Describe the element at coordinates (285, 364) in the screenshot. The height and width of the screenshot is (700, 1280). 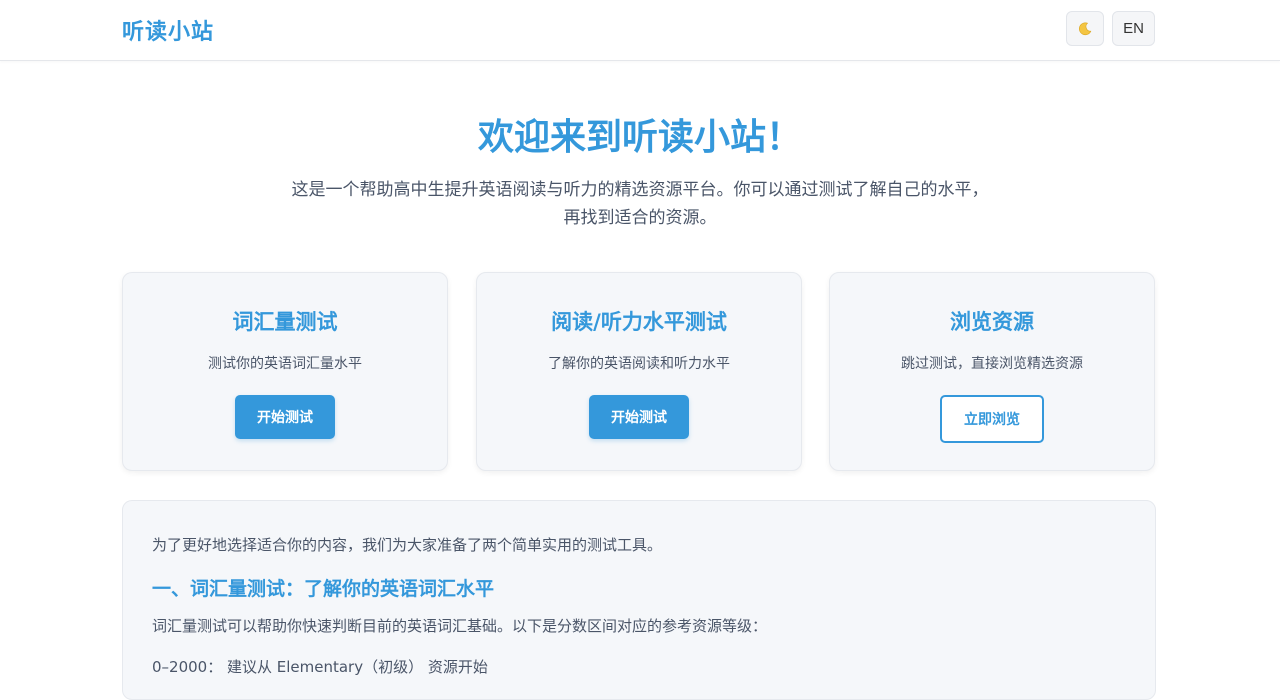
I see `card-description: 测试你的英语词汇量水平` at that location.